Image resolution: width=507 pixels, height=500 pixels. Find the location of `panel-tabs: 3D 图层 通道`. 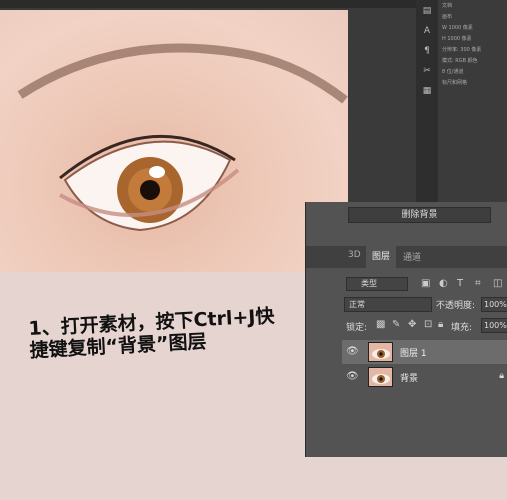

panel-tabs: 3D 图层 通道 is located at coordinates (406, 257).